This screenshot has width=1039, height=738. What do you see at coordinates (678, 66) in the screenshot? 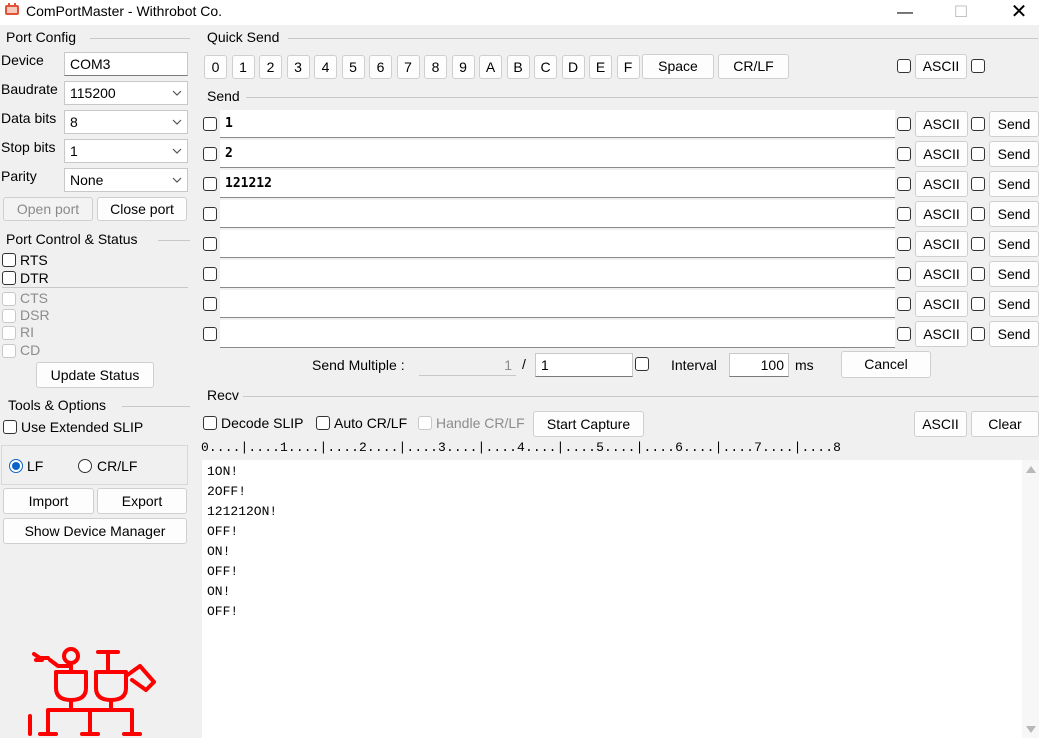
I see `space-button: Space` at bounding box center [678, 66].